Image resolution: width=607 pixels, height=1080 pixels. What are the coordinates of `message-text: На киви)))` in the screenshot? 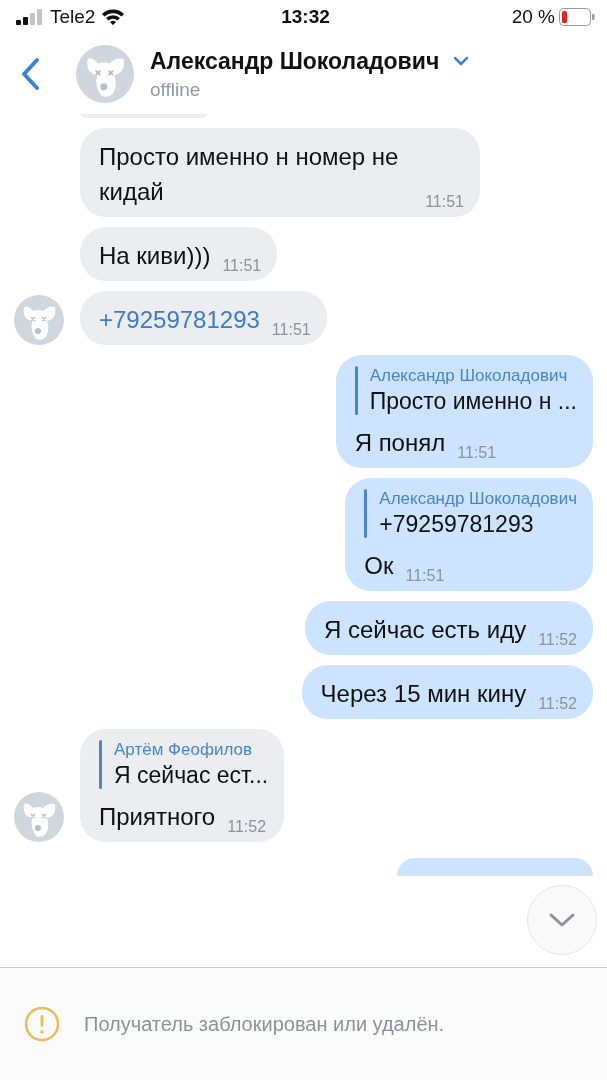 It's located at (155, 256).